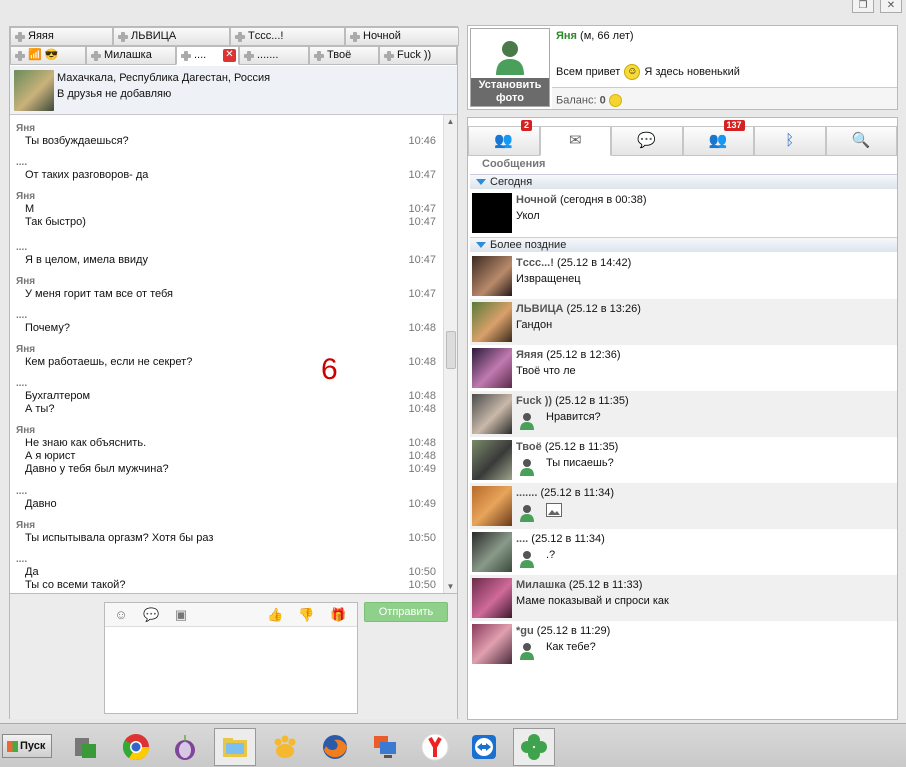 Image resolution: width=906 pixels, height=767 pixels. I want to click on conversation-name: Милашка, so click(541, 585).